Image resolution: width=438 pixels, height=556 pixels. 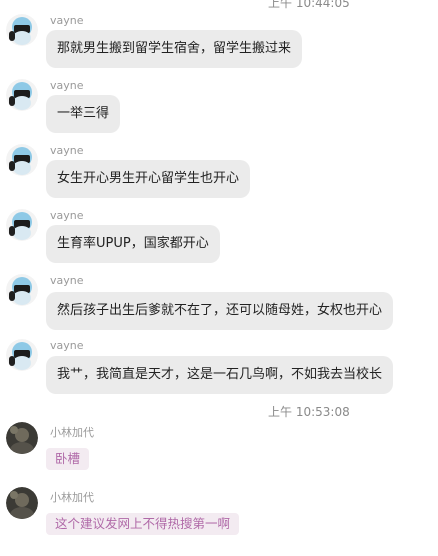 I want to click on message-bubble: 然后孩子出生后爹就不在了，还可以随母姓，女权也开心, so click(x=220, y=311).